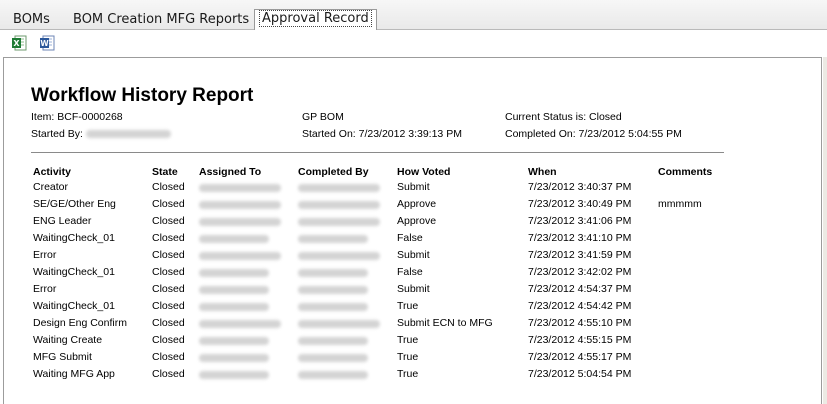 This screenshot has height=404, width=827. I want to click on when-cell: 7/23/2012 4:54:37 PM, so click(580, 289).